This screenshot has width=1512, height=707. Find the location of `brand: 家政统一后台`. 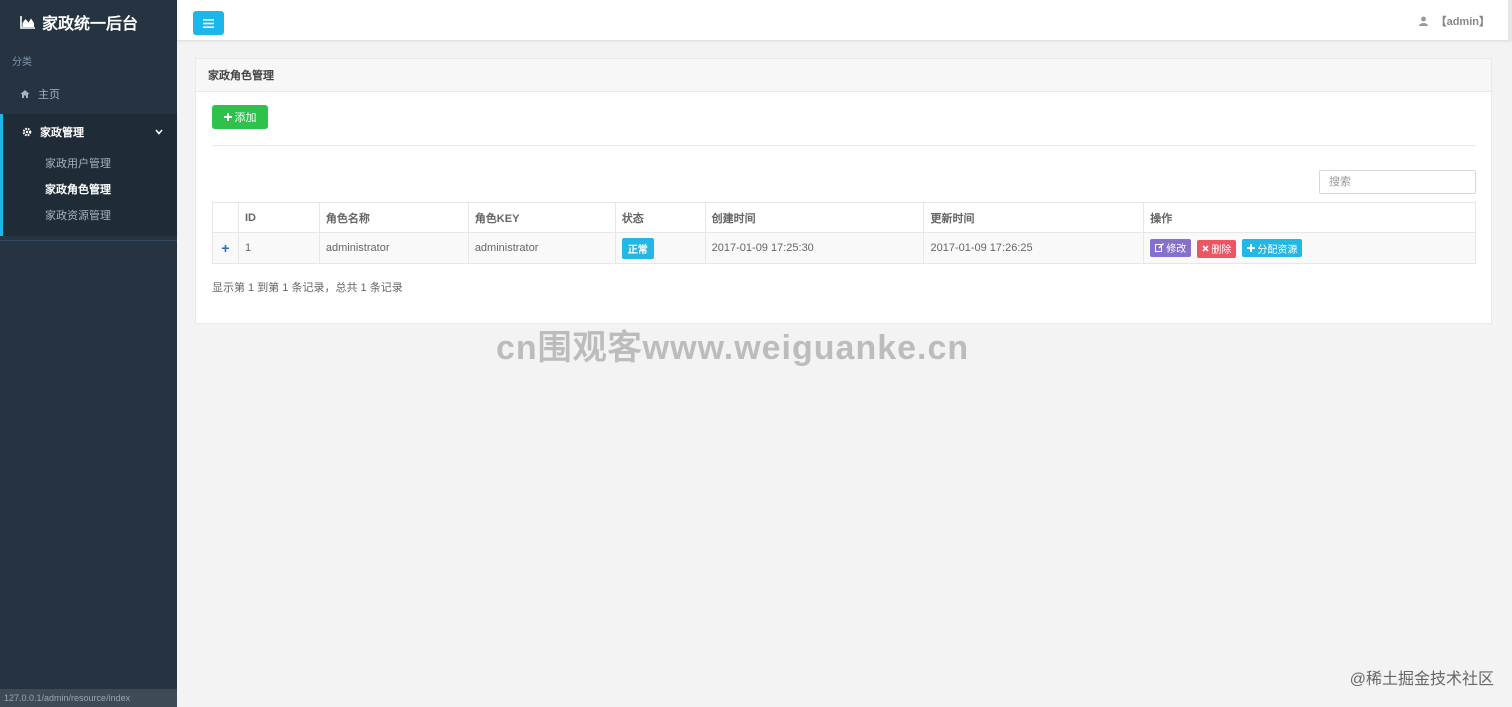

brand: 家政统一后台 is located at coordinates (88, 22).